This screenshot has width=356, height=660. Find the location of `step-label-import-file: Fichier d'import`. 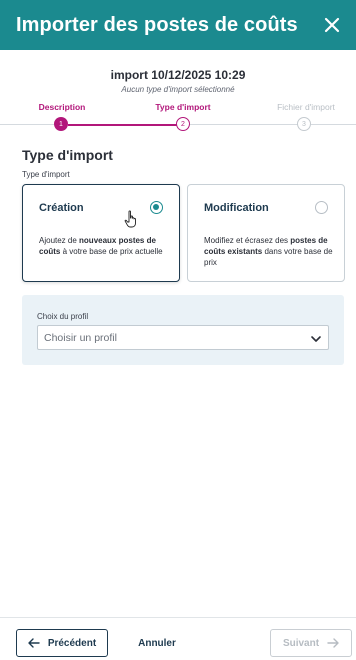

step-label-import-file: Fichier d'import is located at coordinates (306, 107).